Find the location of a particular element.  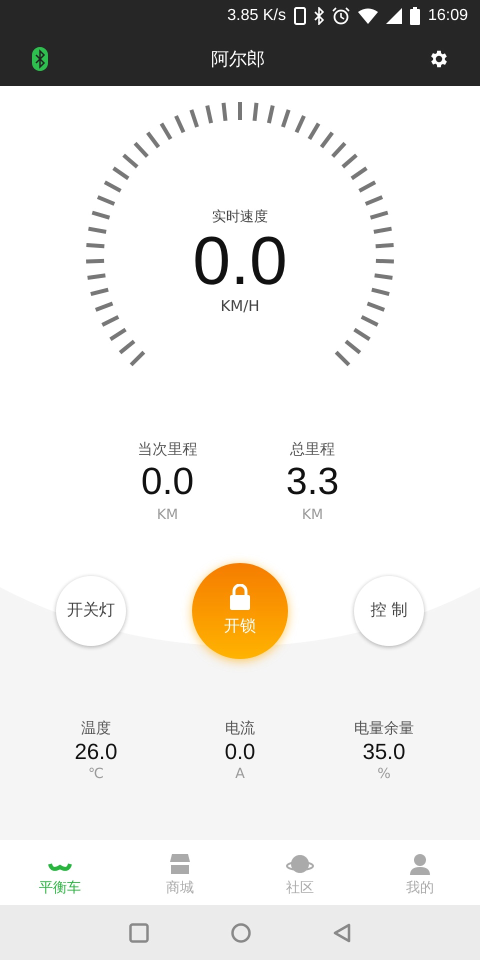

trip-label: 当次里程 is located at coordinates (168, 449).